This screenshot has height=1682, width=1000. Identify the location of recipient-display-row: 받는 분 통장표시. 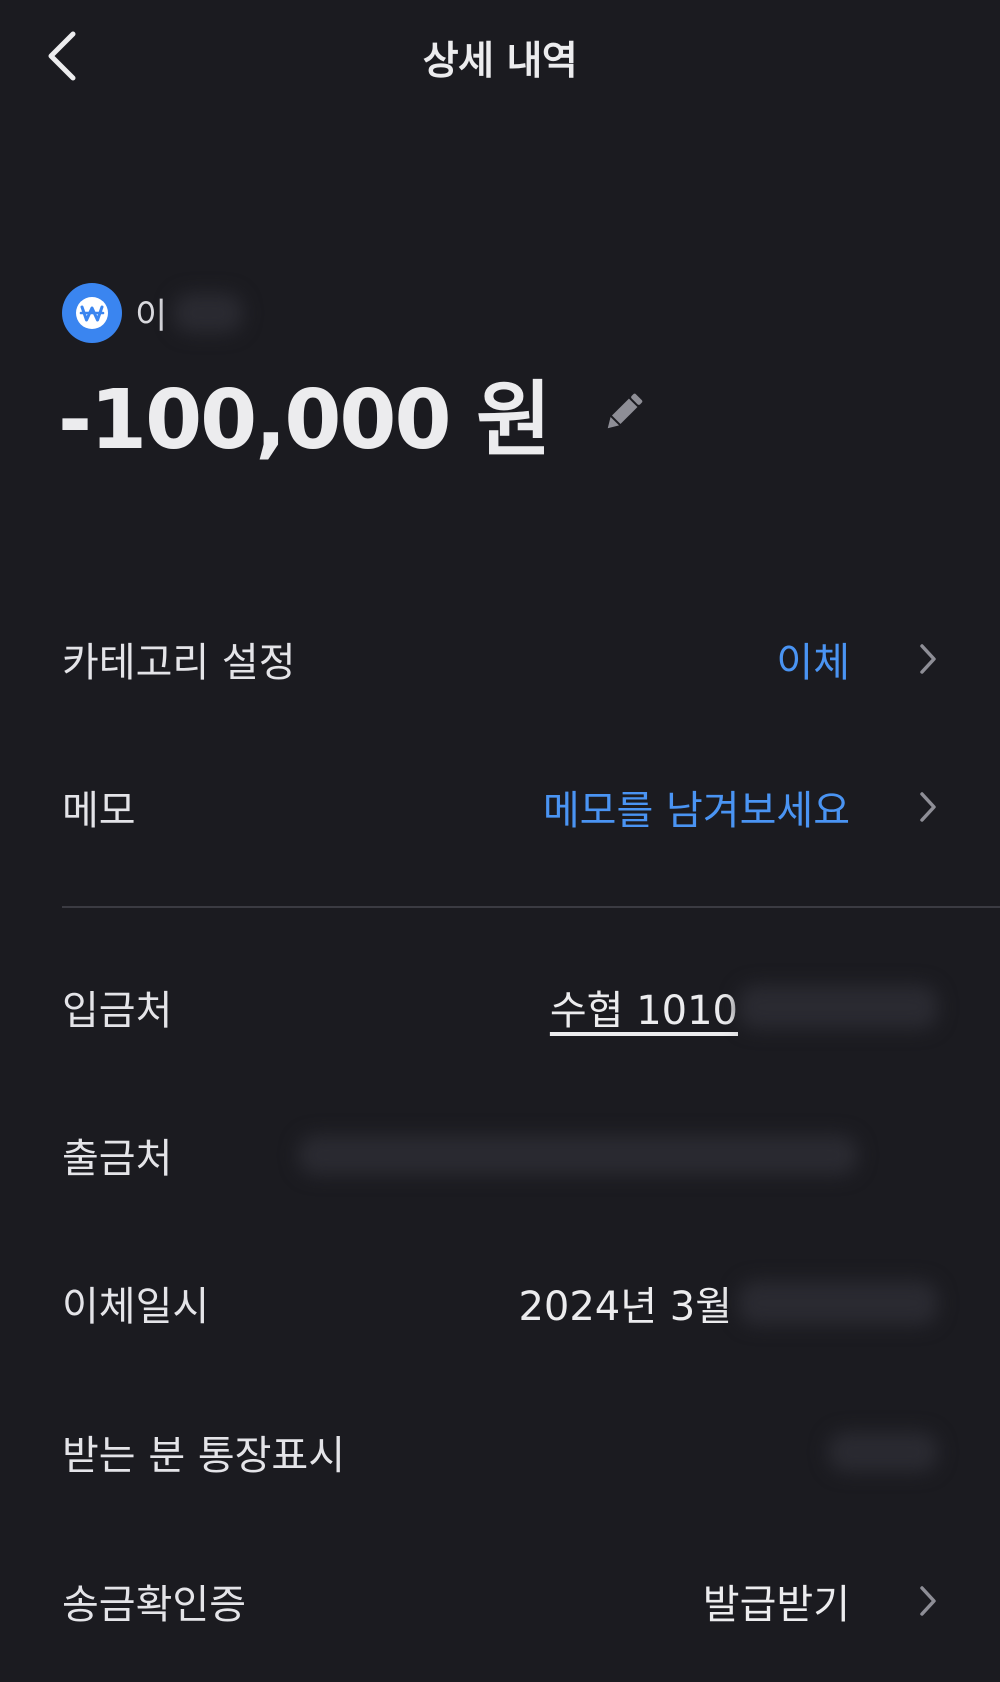
(500, 1452).